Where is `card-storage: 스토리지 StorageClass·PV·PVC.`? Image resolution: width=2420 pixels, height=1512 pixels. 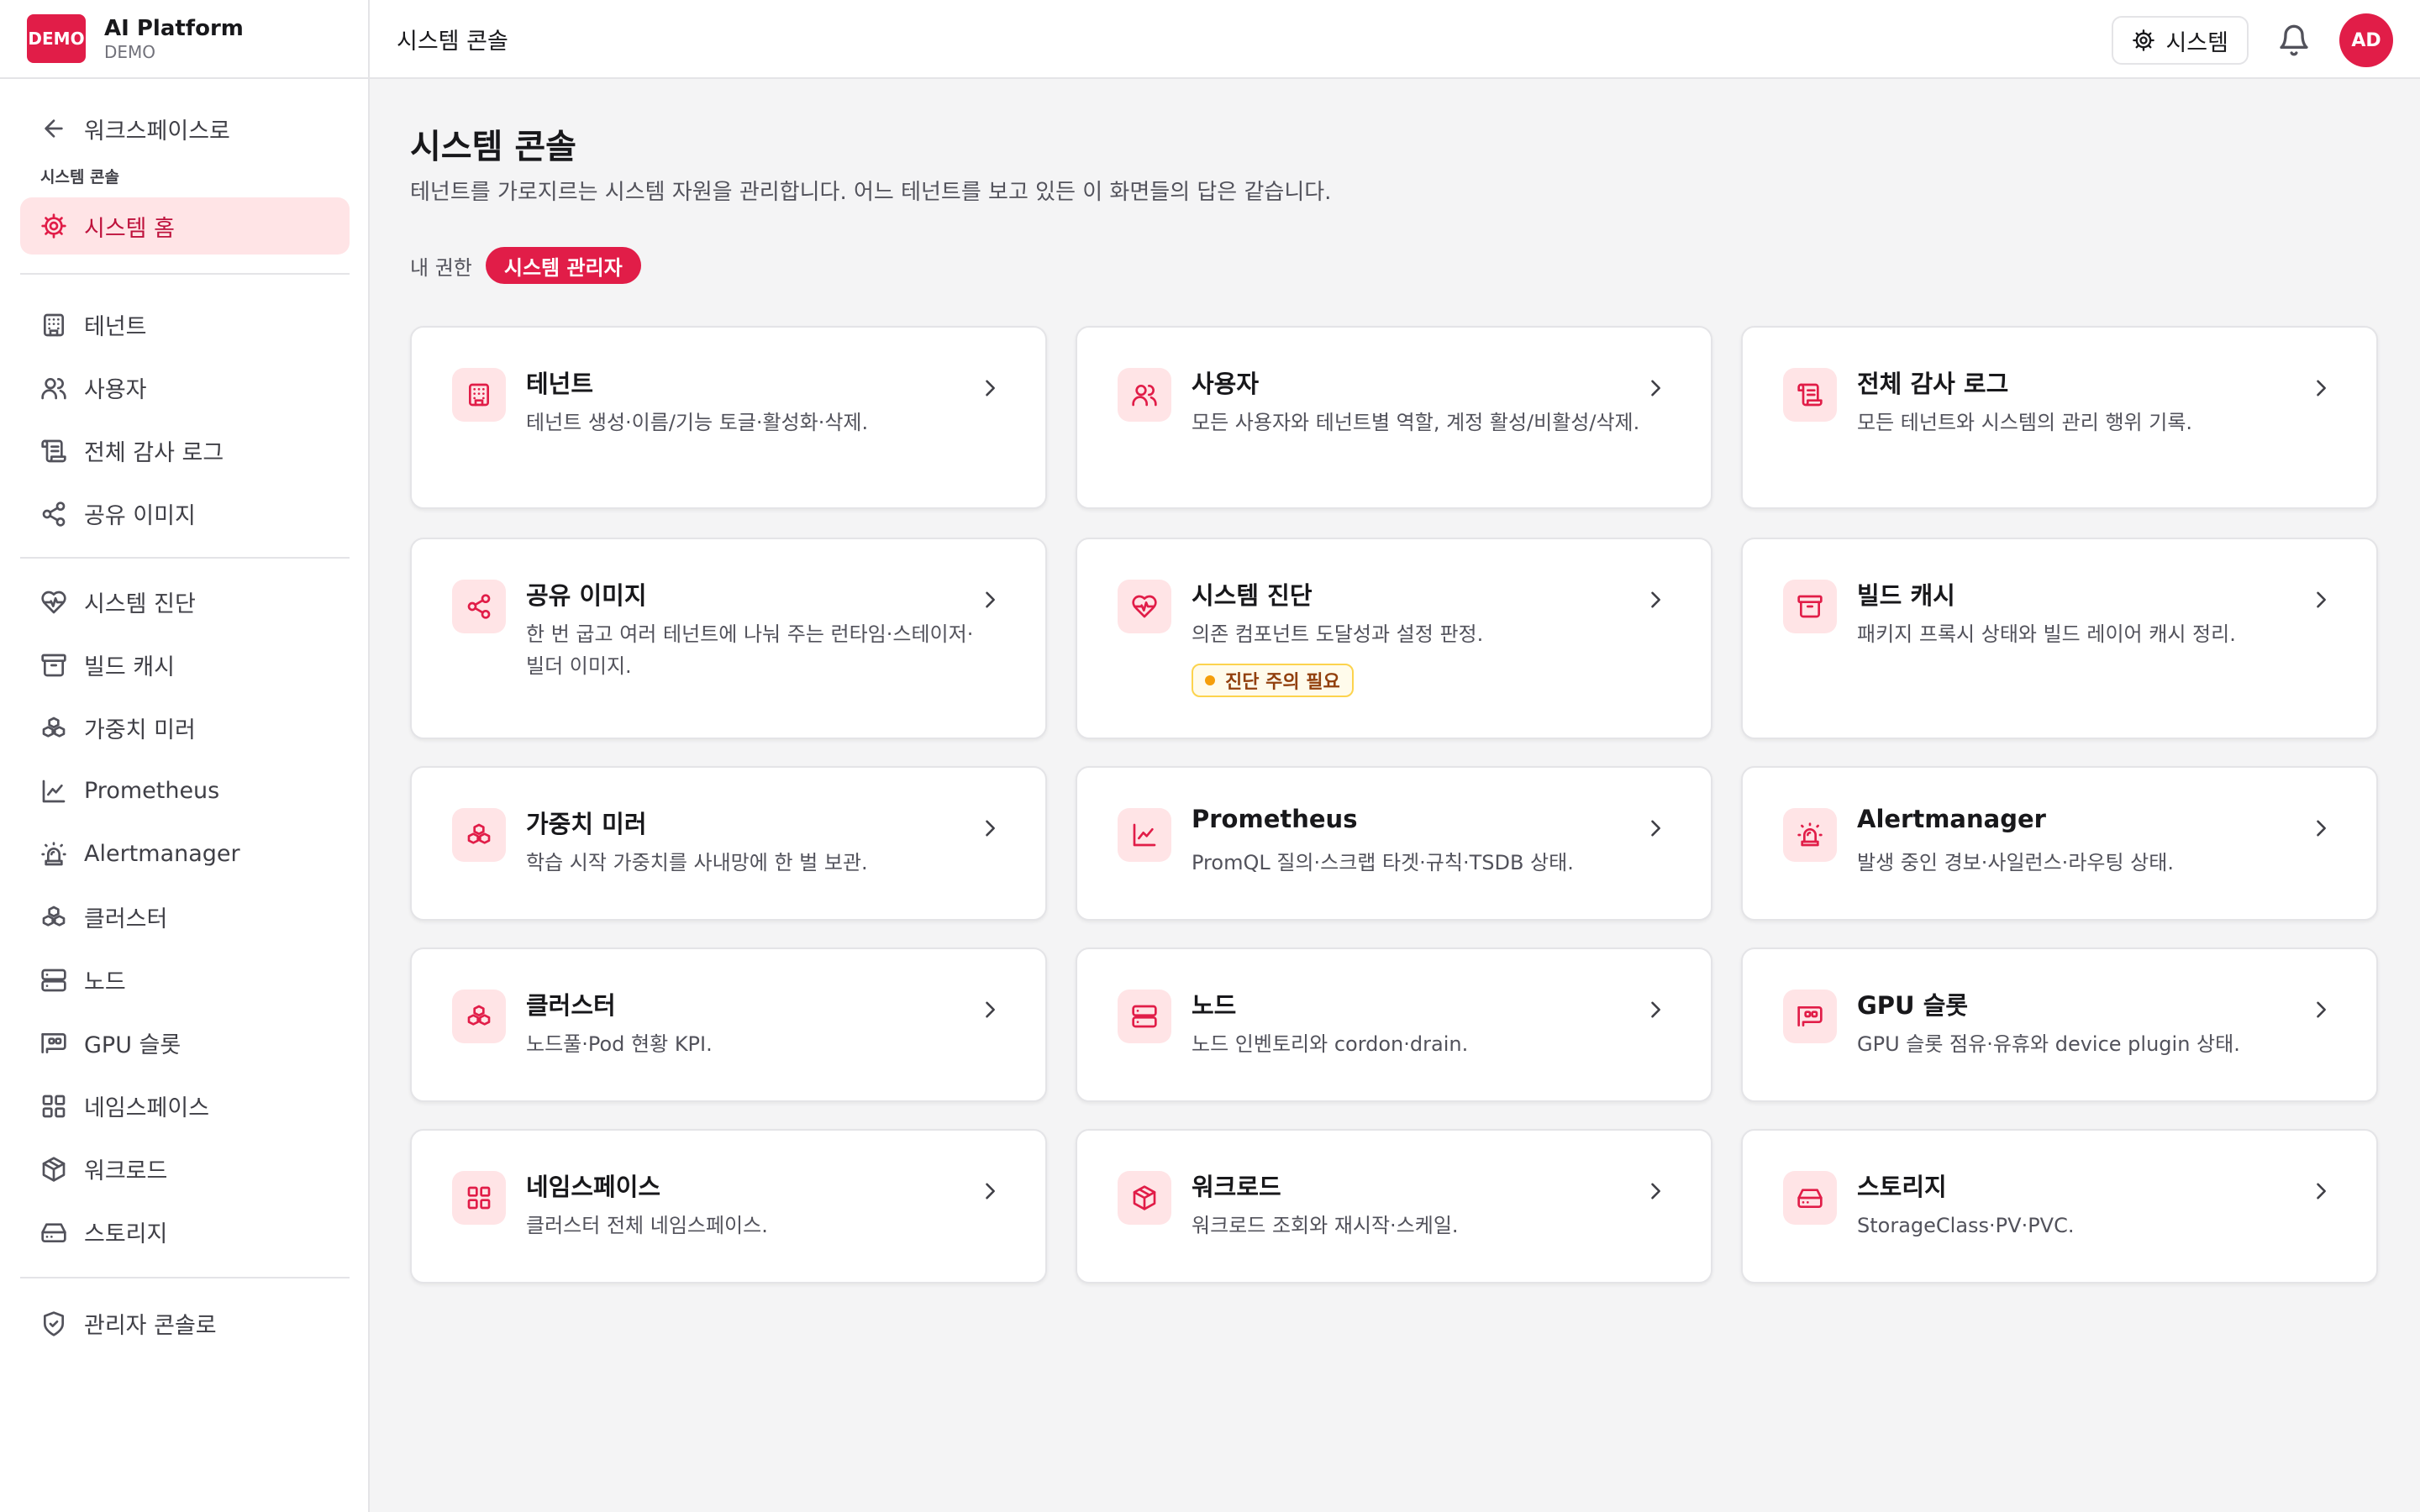 card-storage: 스토리지 StorageClass·PV·PVC. is located at coordinates (2059, 1206).